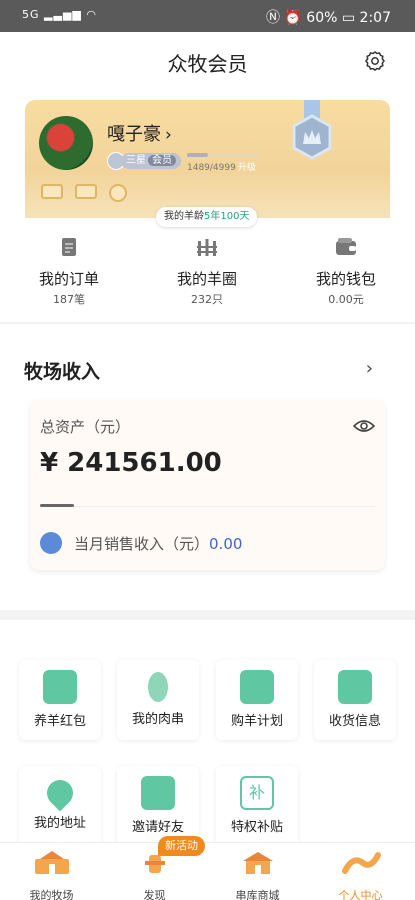 The width and height of the screenshot is (415, 900). I want to click on stat-orders: 我的订单 187笔, so click(69, 271).